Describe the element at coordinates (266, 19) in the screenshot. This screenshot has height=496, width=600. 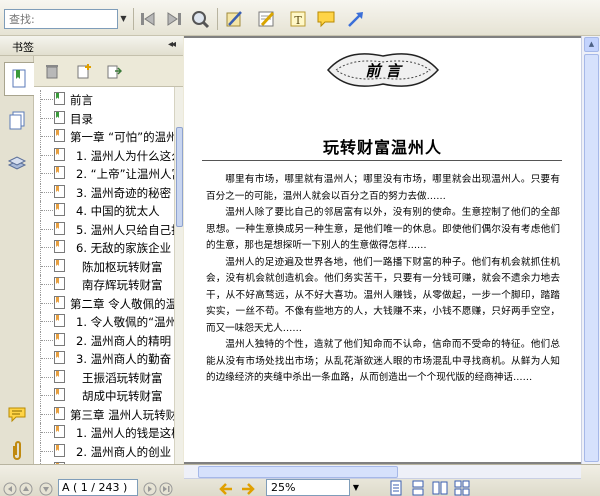
I see `highlight-icon` at that location.